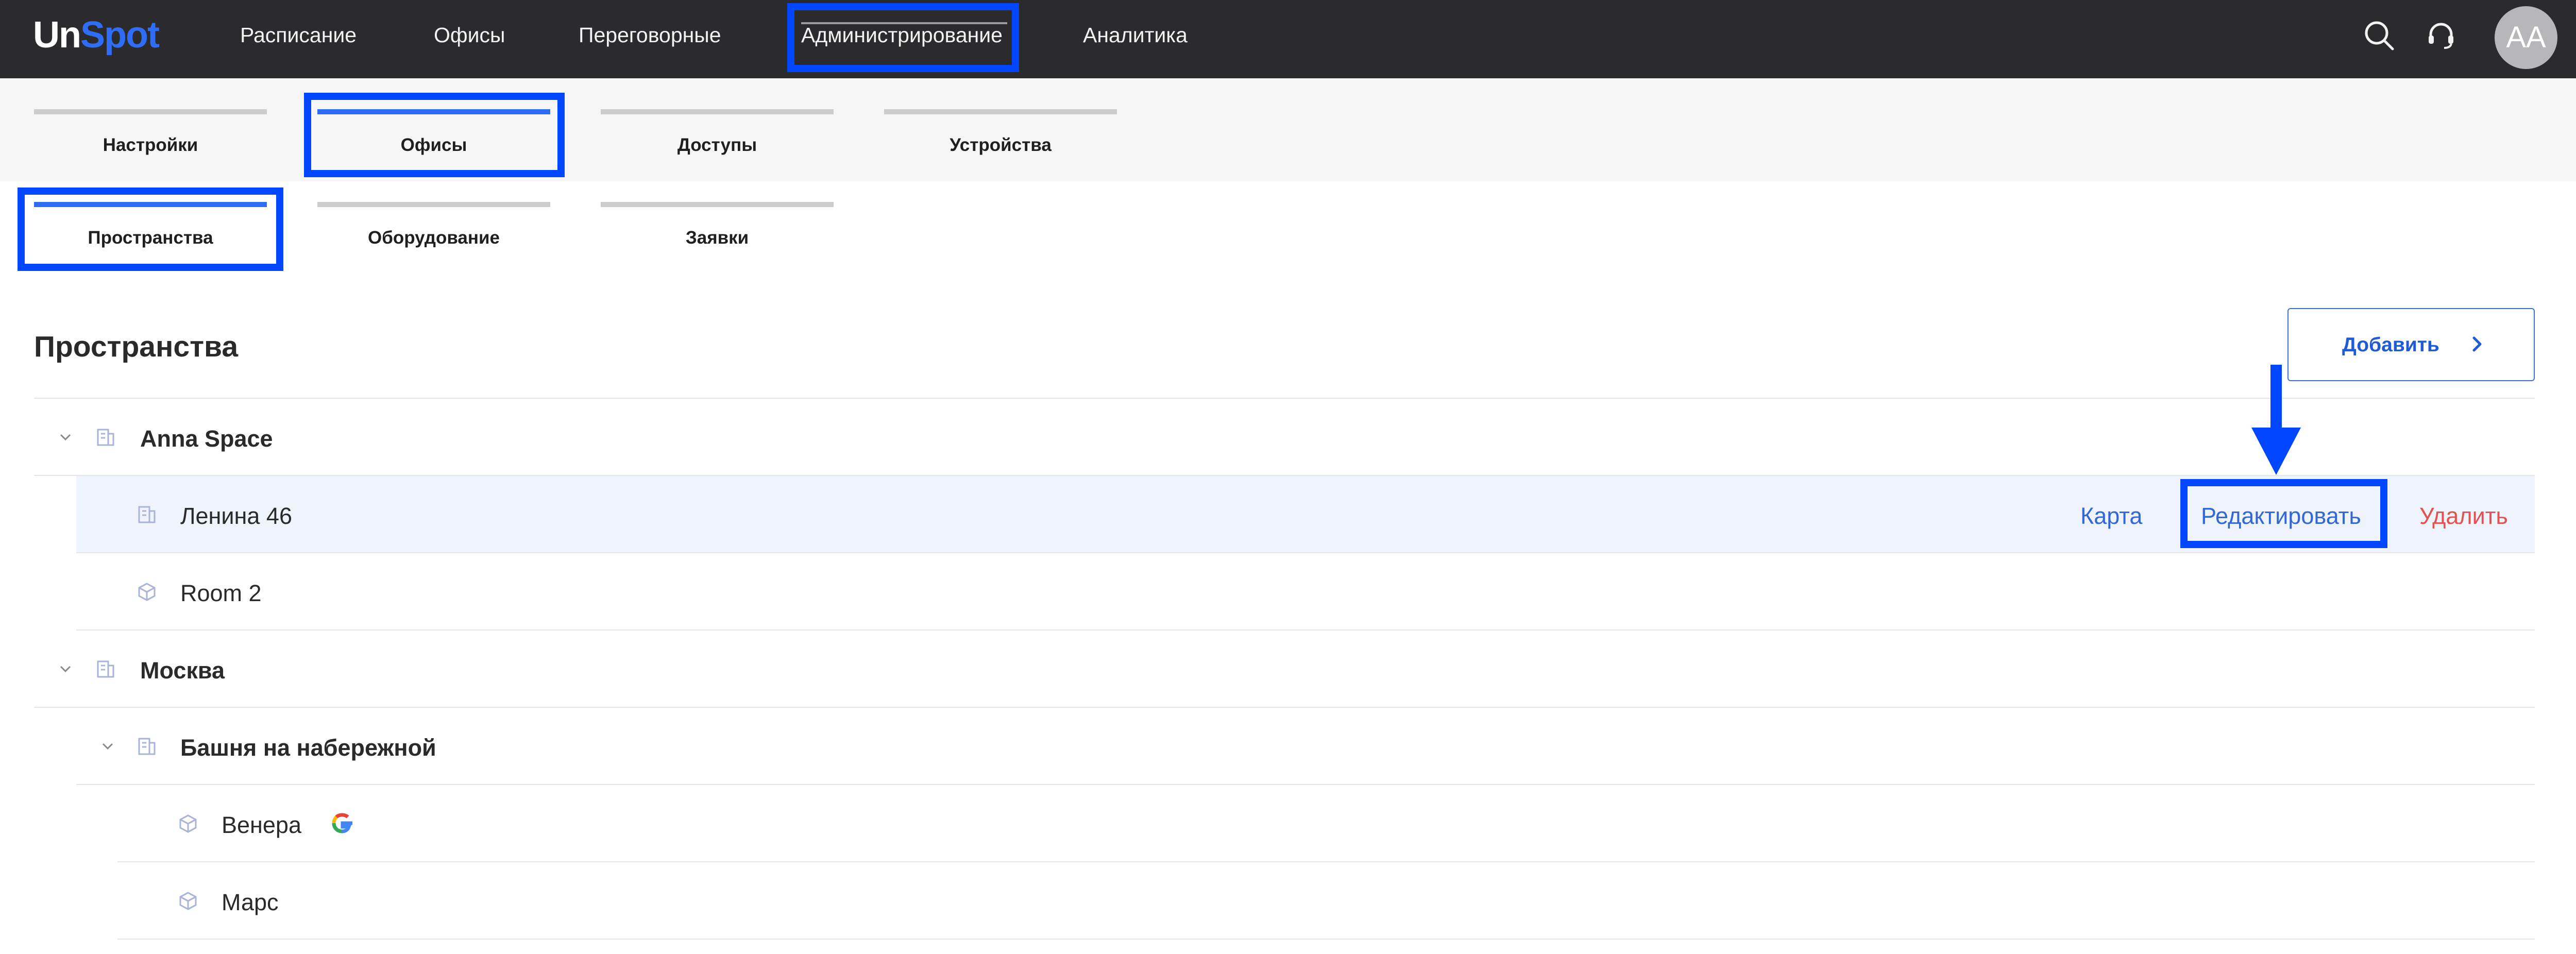 The height and width of the screenshot is (954, 2576). Describe the element at coordinates (298, 35) in the screenshot. I see `nav-schedule: Расписание` at that location.